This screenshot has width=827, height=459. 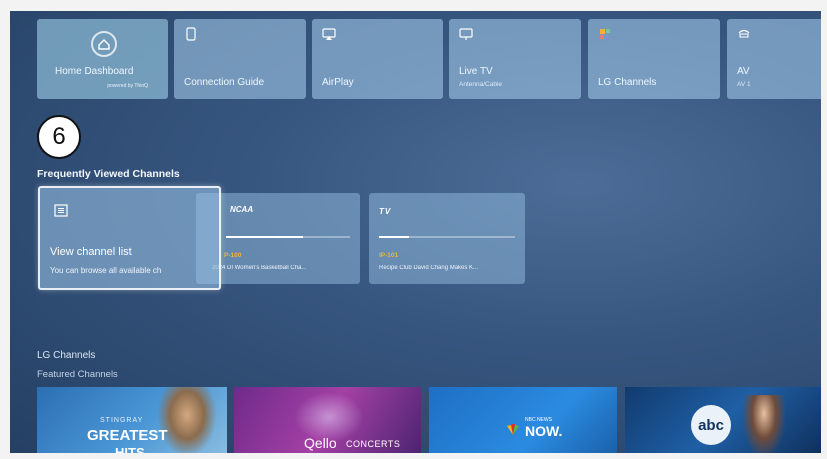 What do you see at coordinates (338, 82) in the screenshot?
I see `tile-label: AirPlay` at bounding box center [338, 82].